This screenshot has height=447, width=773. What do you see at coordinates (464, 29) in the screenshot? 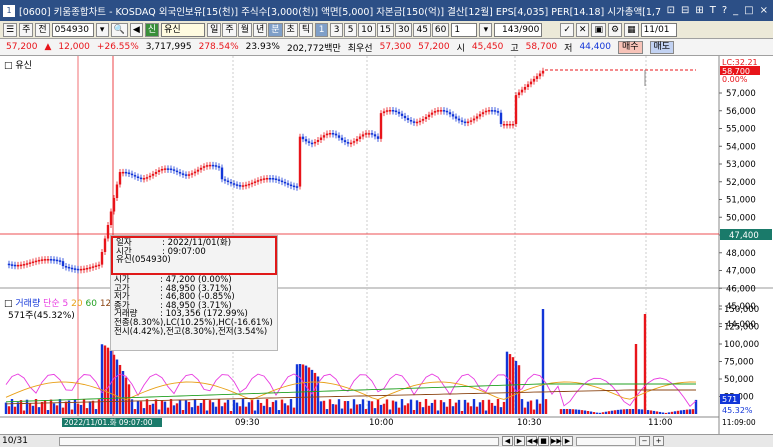
I see `count-input: 1` at bounding box center [464, 29].